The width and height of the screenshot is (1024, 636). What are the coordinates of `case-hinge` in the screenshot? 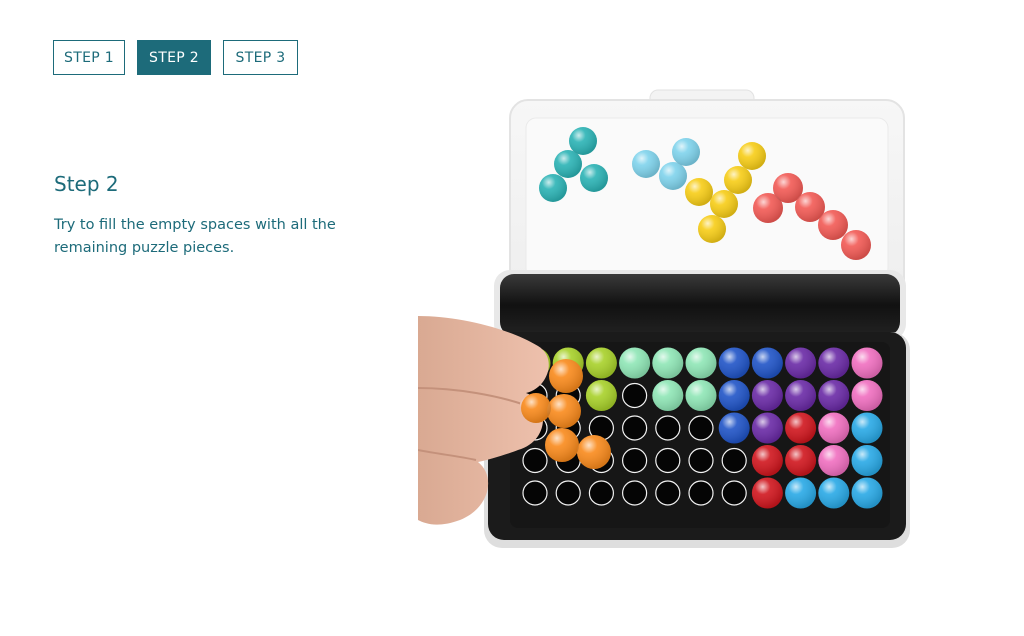 It's located at (700, 305).